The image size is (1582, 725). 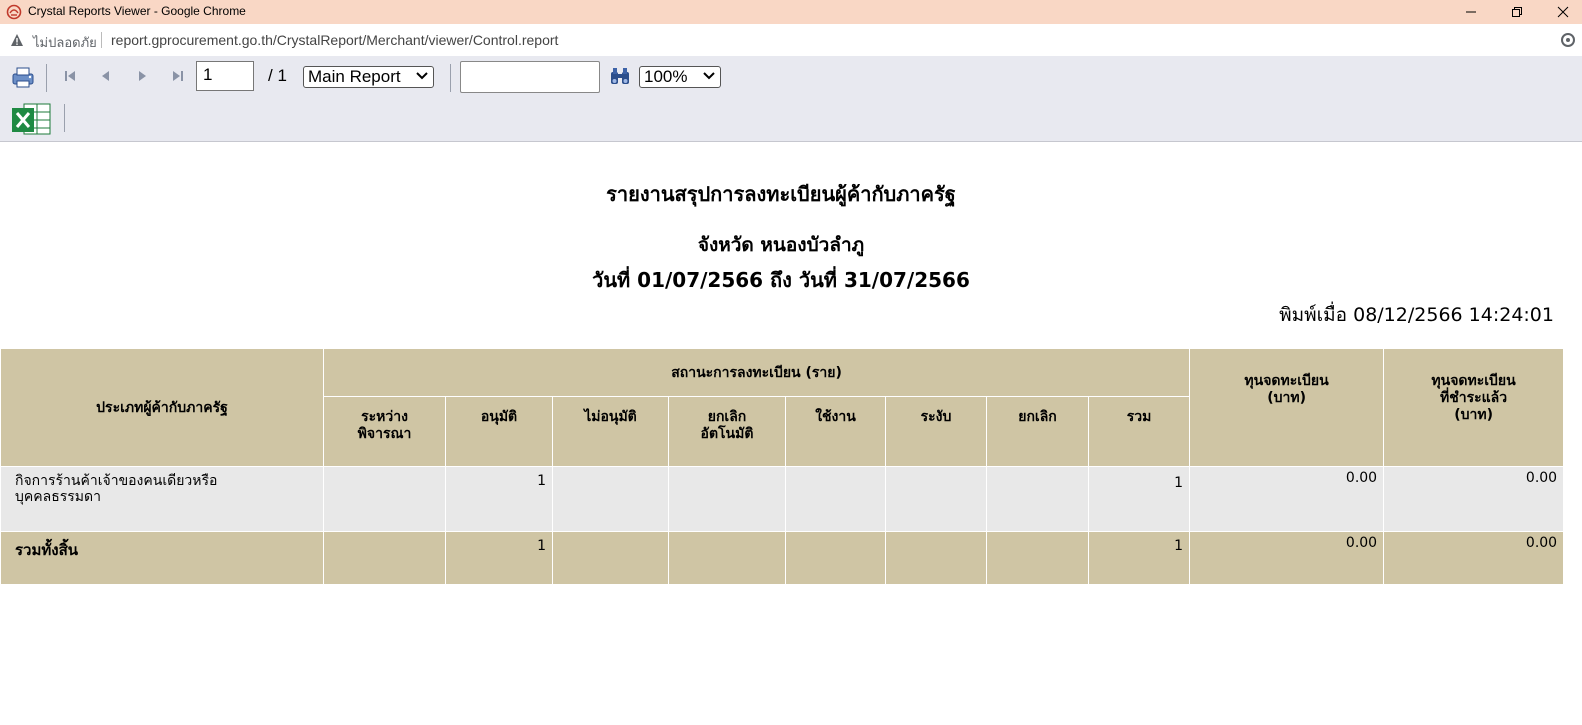 I want to click on total-cell-paid-capital: 0.00, so click(x=1474, y=558).